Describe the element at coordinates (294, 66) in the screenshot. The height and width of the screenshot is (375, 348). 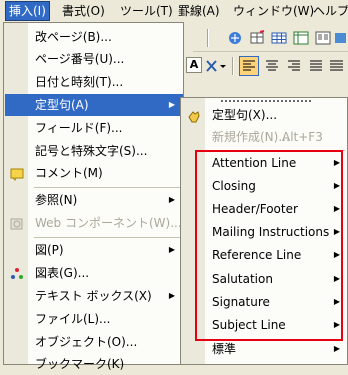
I see `align-right-icon` at that location.